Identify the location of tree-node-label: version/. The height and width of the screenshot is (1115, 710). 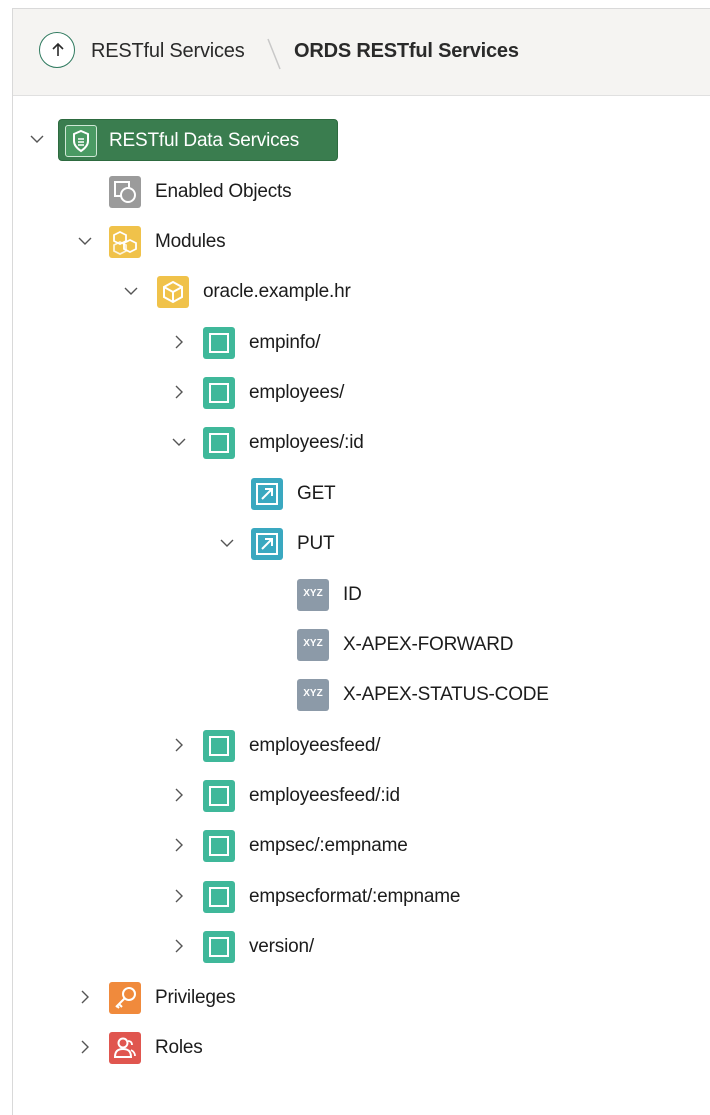
(281, 946).